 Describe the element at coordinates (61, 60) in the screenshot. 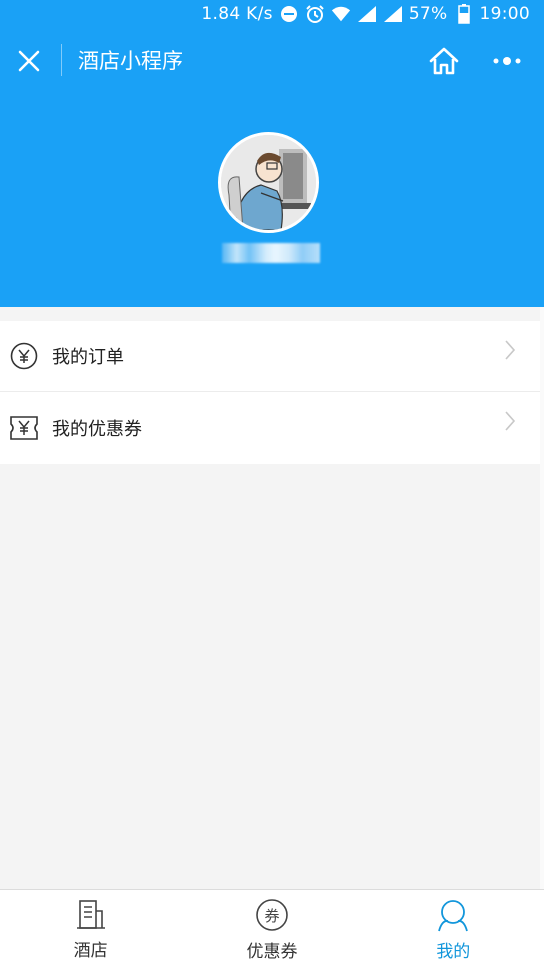

I see `nav-divider` at that location.